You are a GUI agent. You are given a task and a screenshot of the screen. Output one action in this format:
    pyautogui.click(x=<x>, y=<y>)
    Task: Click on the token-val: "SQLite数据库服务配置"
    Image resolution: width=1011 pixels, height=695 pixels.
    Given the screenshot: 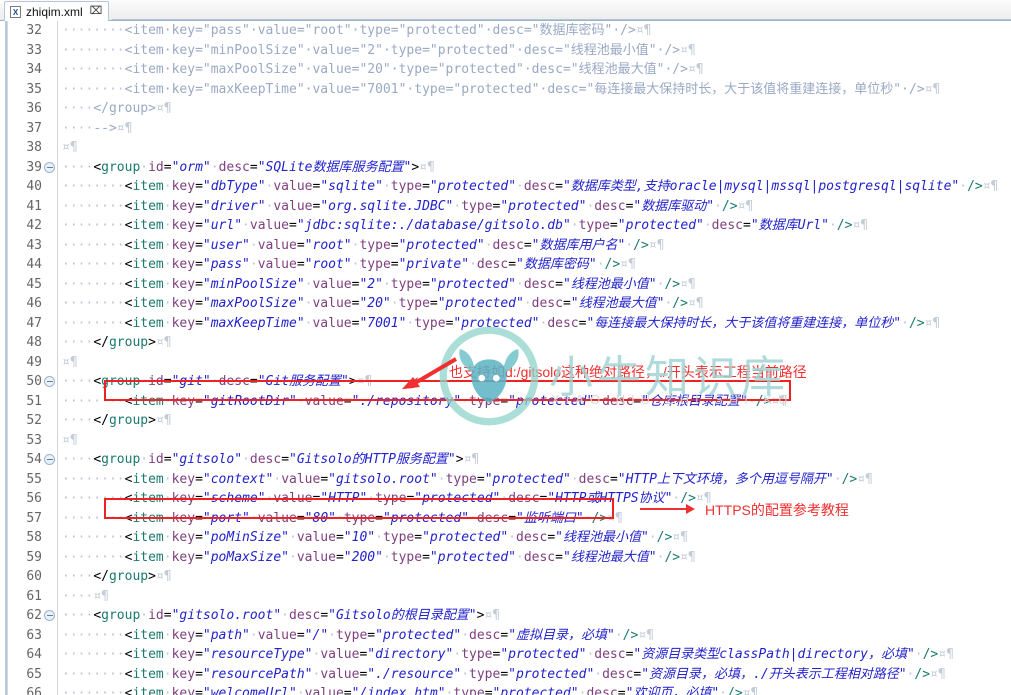 What is the action you would take?
    pyautogui.click(x=334, y=167)
    